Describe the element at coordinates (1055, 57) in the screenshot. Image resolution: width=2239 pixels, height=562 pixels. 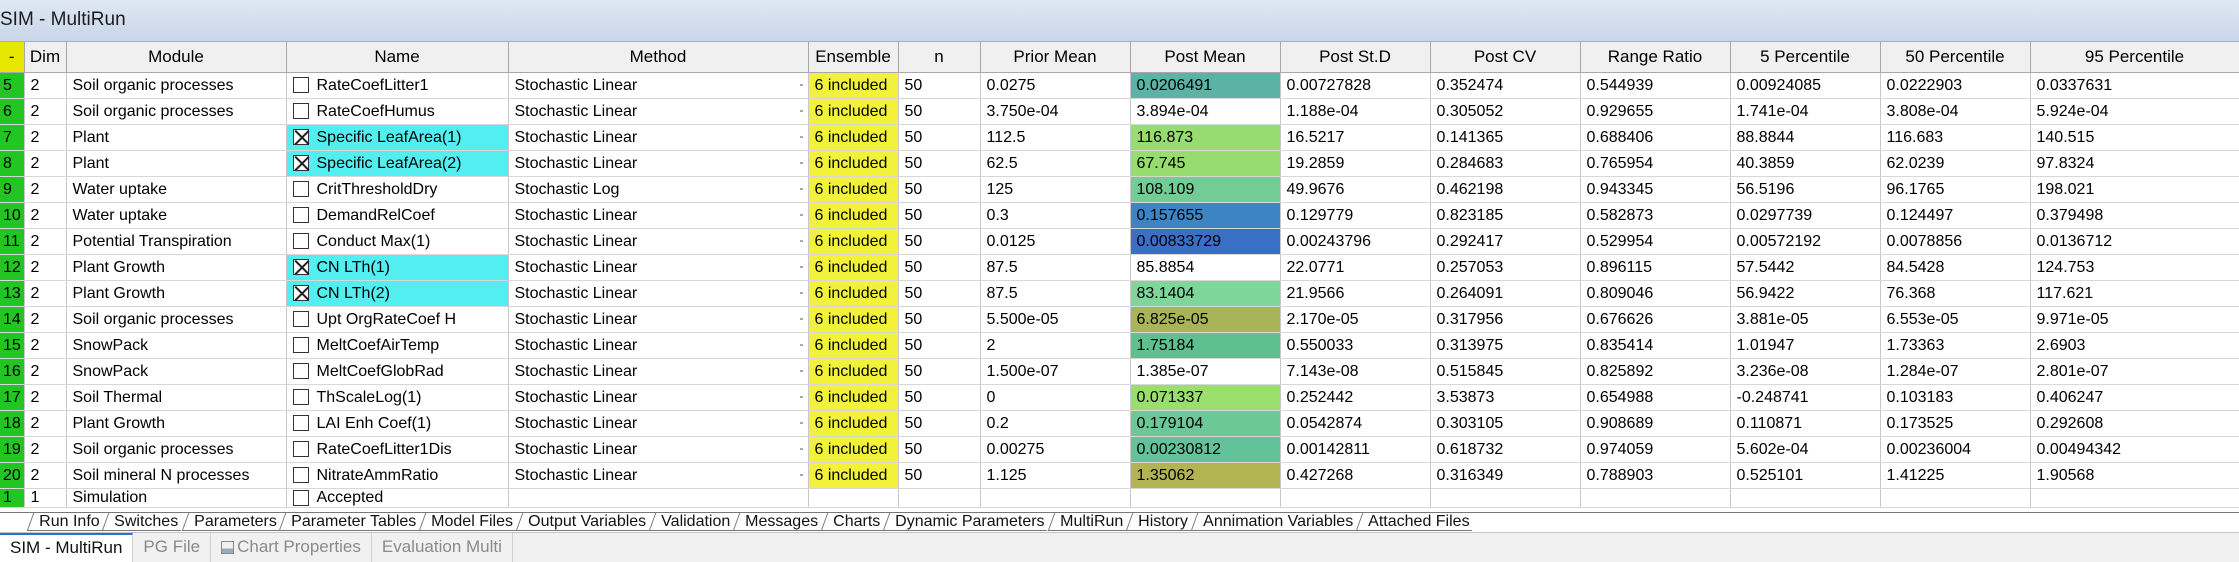
I see `column-header-prior_mean: Prior Mean` at that location.